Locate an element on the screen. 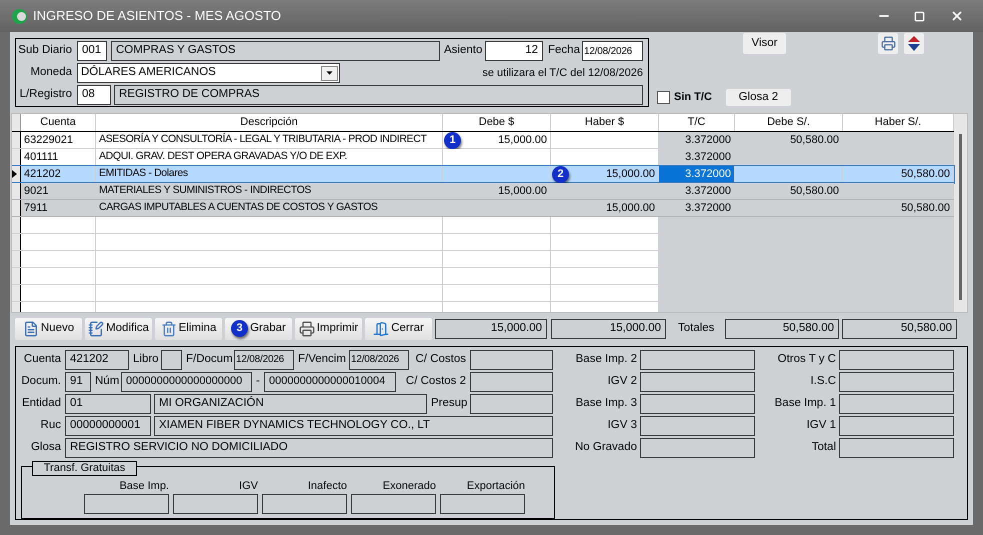 This screenshot has width=983, height=535. swap-tool is located at coordinates (914, 43).